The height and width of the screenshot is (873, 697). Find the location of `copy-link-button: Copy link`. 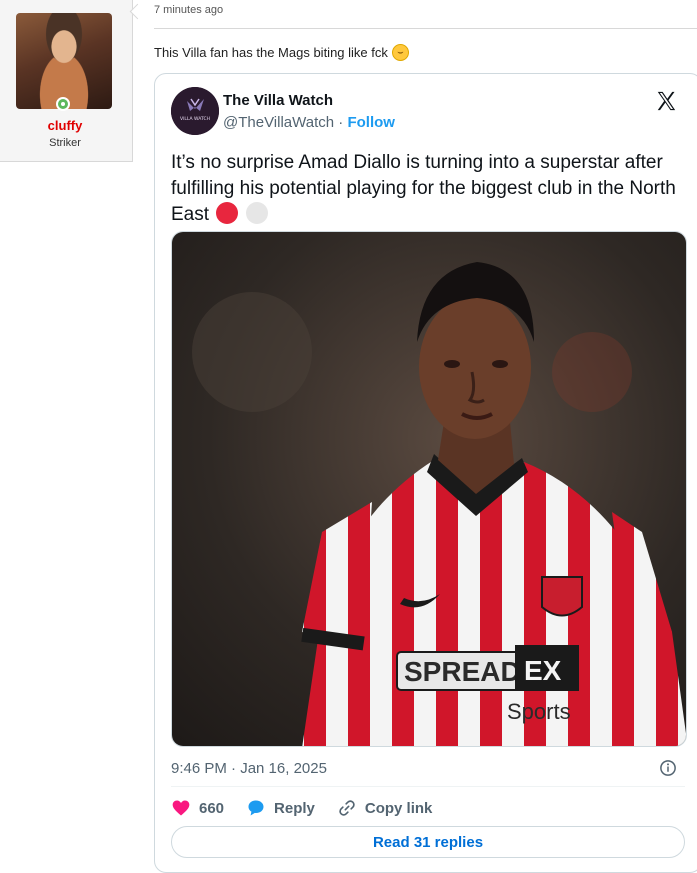

copy-link-button: Copy link is located at coordinates (385, 808).